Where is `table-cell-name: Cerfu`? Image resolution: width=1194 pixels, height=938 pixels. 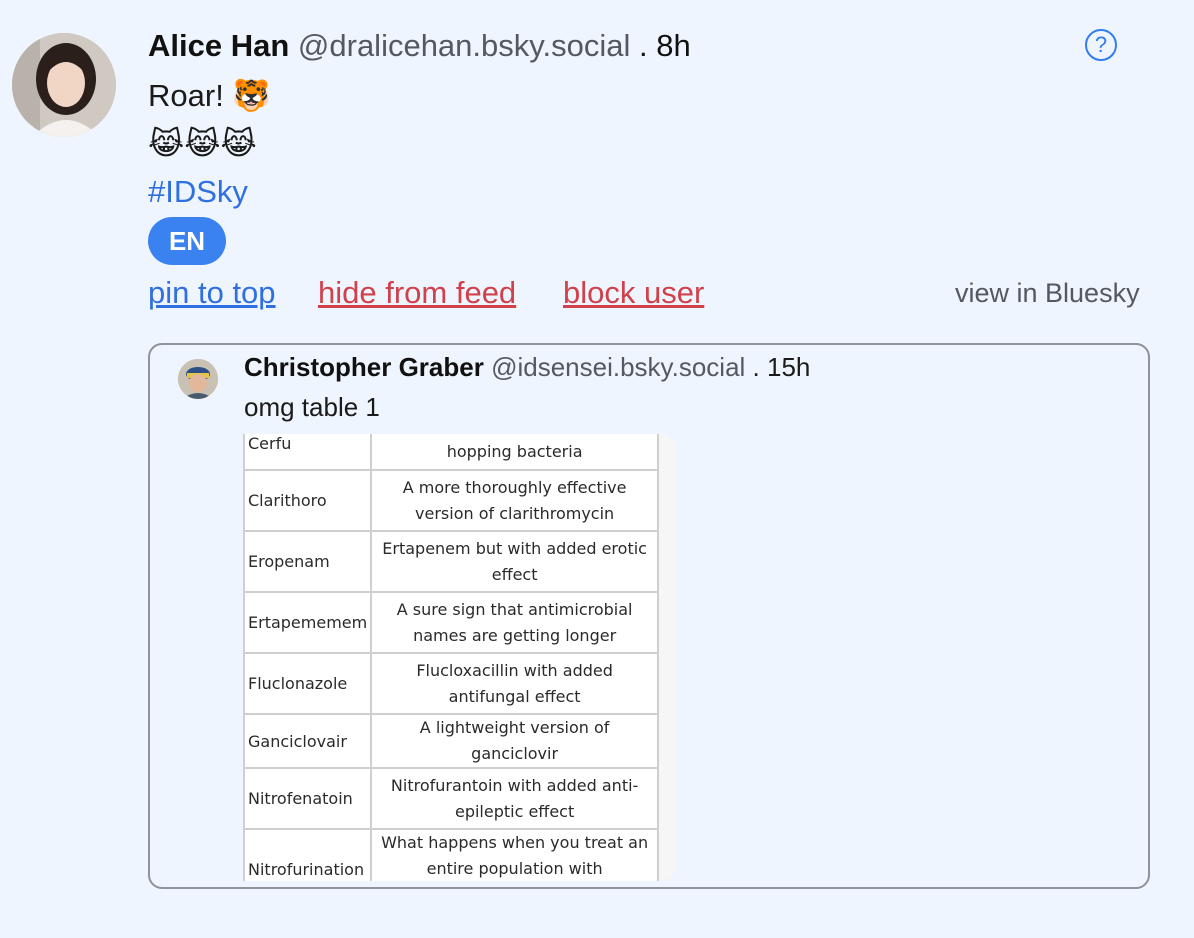 table-cell-name: Cerfu is located at coordinates (308, 452).